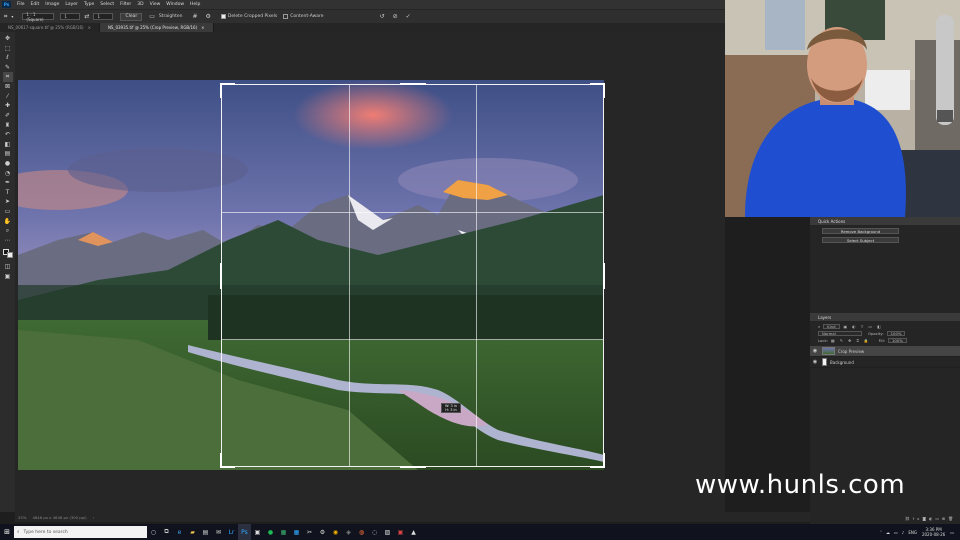 The height and width of the screenshot is (540, 960). I want to click on cancel-icon: ⊘, so click(395, 16).